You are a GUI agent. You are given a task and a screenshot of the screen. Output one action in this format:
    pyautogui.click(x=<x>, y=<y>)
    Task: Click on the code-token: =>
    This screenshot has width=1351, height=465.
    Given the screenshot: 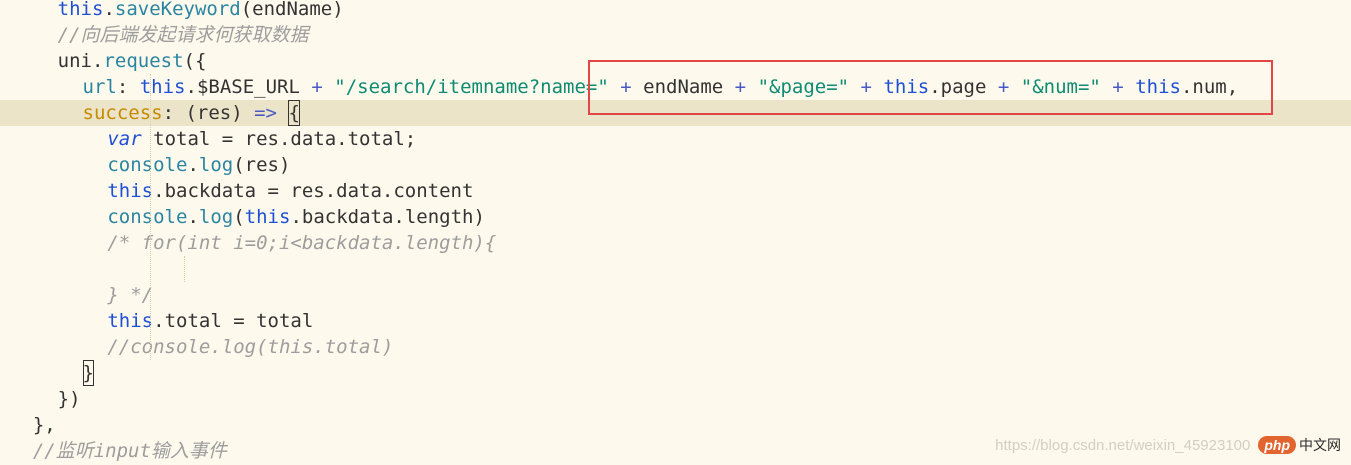 What is the action you would take?
    pyautogui.click(x=265, y=113)
    